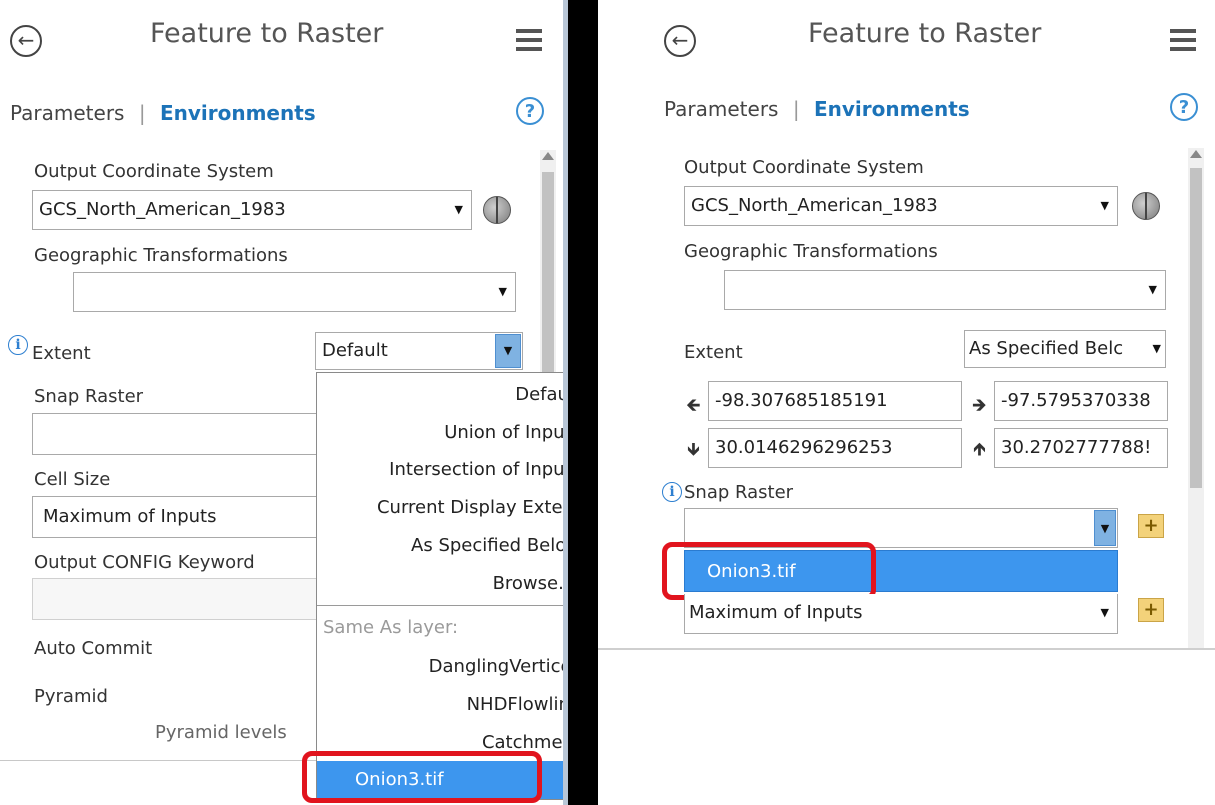  Describe the element at coordinates (144, 562) in the screenshot. I see `config-label: Output CONFIG Keyword` at that location.